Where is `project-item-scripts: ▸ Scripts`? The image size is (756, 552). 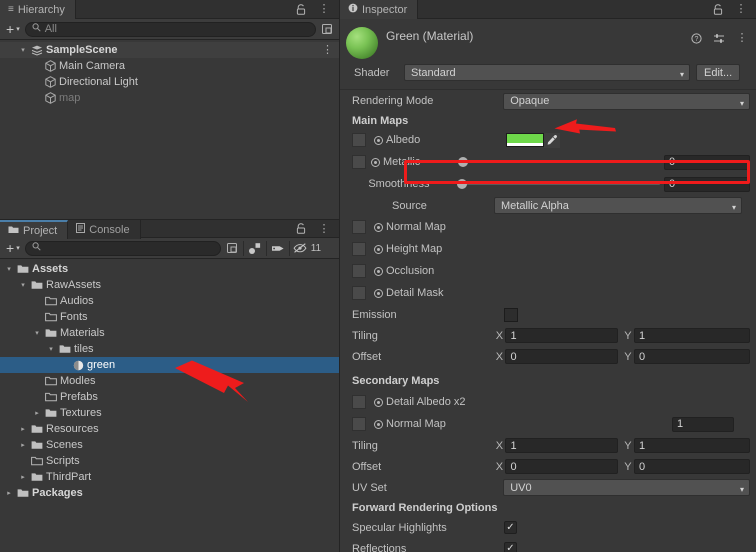
project-item-scripts: ▸ Scripts is located at coordinates (169, 461).